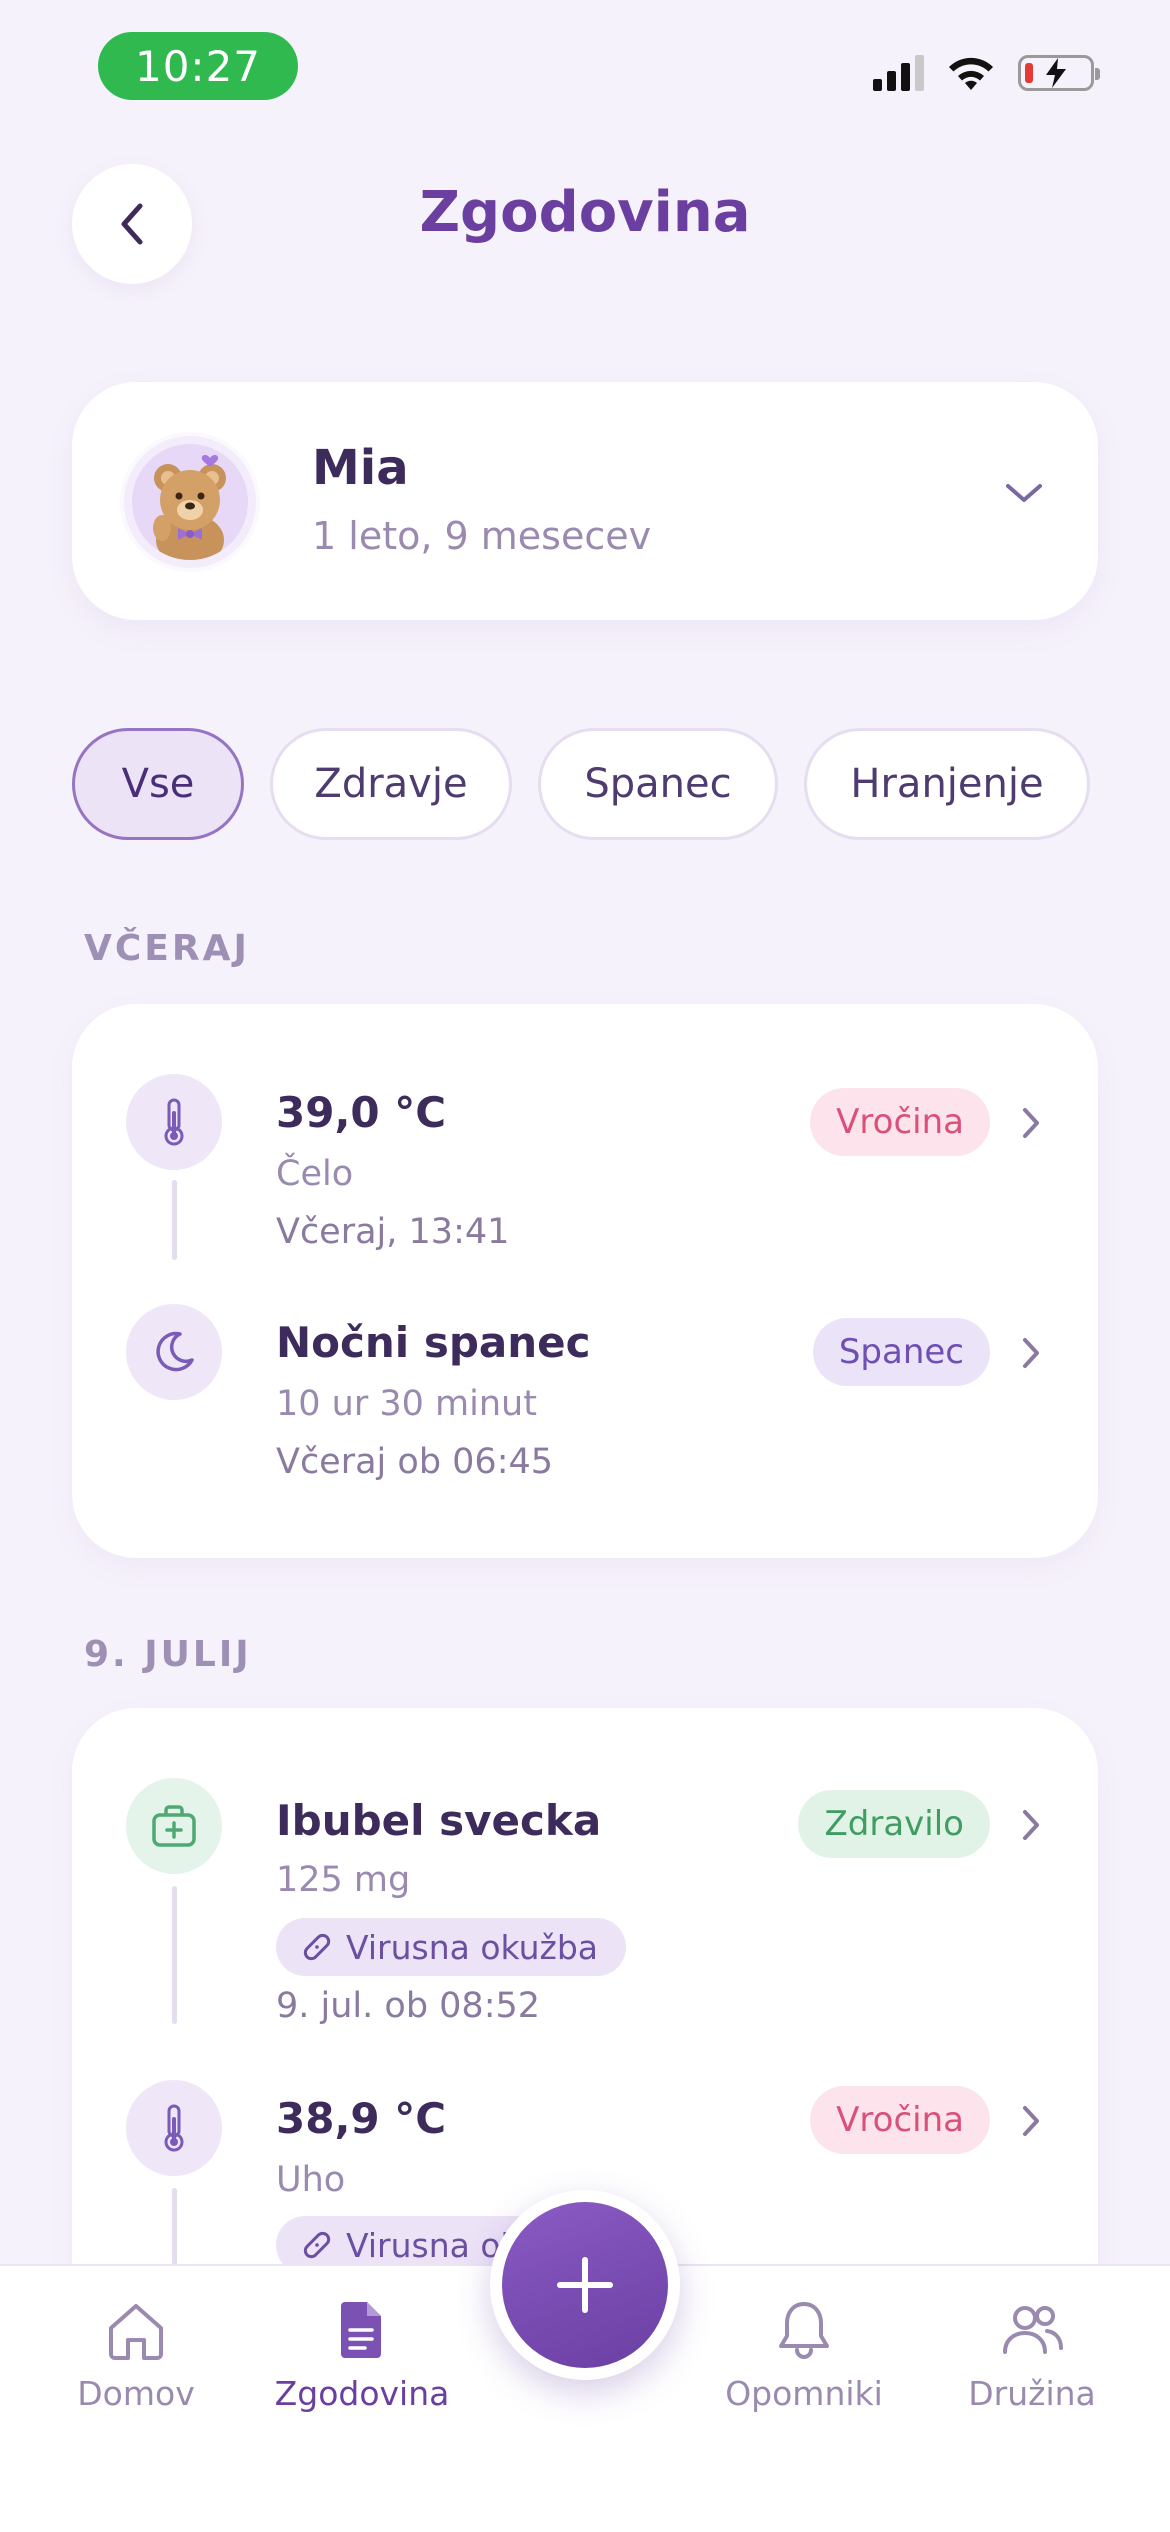 The height and width of the screenshot is (2532, 1170). What do you see at coordinates (136, 2393) in the screenshot?
I see `nav-label: Domov` at bounding box center [136, 2393].